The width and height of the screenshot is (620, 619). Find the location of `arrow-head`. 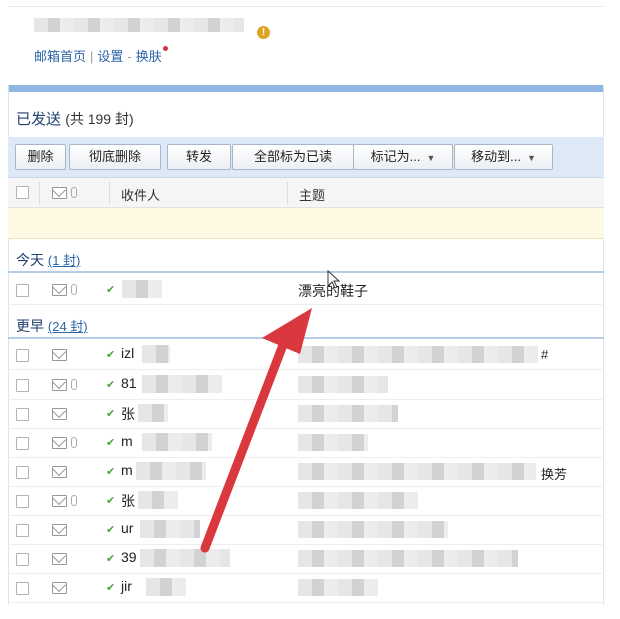

arrow-head is located at coordinates (287, 331).